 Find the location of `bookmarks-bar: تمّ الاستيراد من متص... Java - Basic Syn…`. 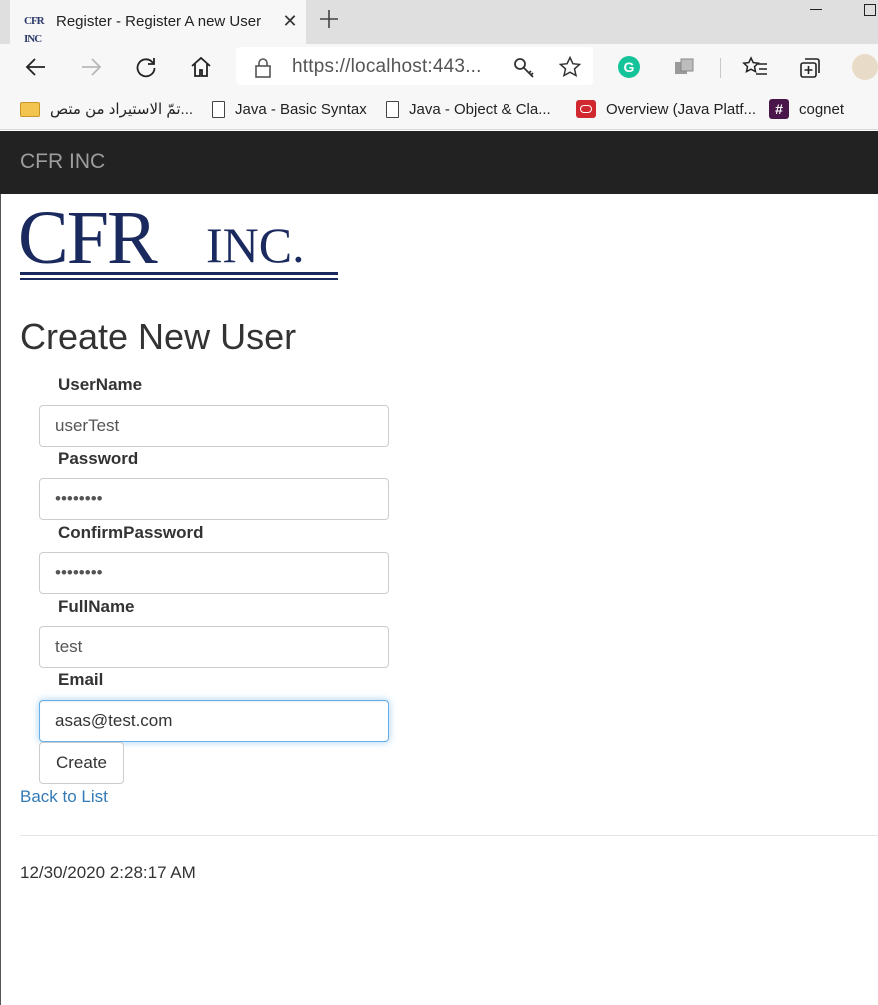

bookmarks-bar: تمّ الاستيراد من متص... Java - Basic Syn… is located at coordinates (439, 110).